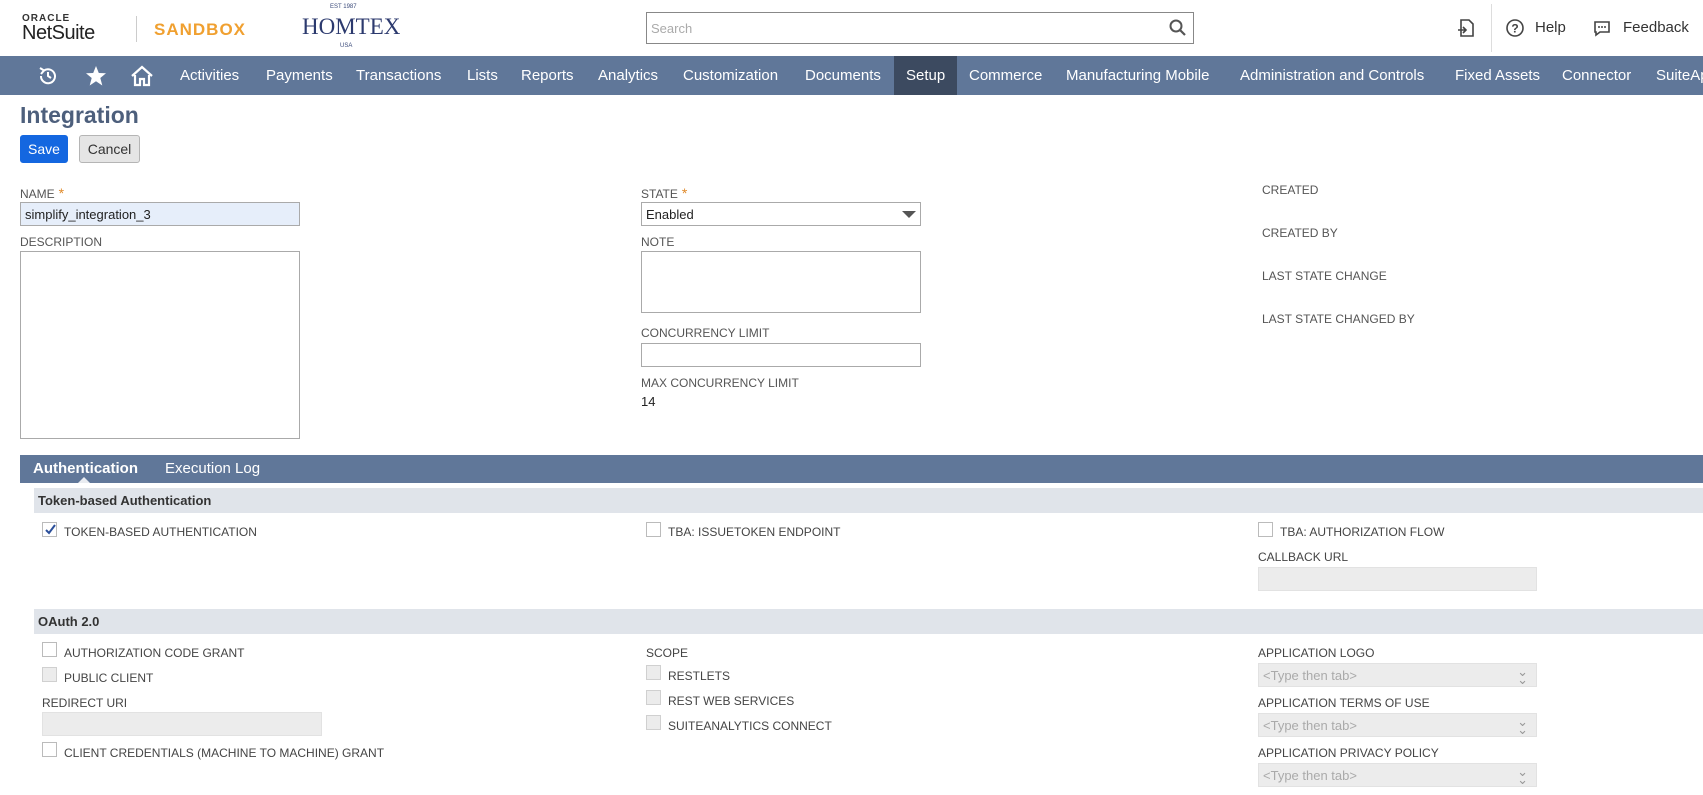 The width and height of the screenshot is (1703, 795). What do you see at coordinates (58, 33) in the screenshot?
I see `netsuite-logo: NetSuite` at bounding box center [58, 33].